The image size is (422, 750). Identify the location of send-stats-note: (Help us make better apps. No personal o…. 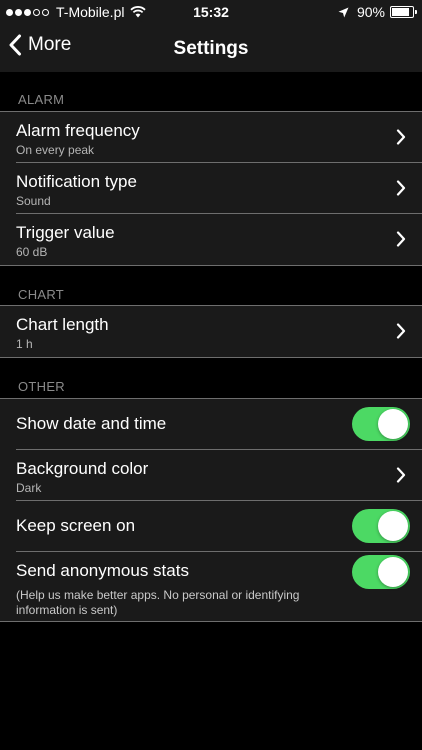
(158, 602).